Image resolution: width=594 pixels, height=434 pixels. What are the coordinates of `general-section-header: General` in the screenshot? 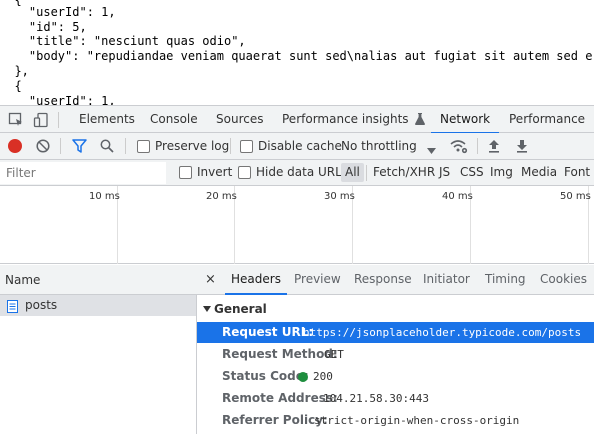 It's located at (235, 308).